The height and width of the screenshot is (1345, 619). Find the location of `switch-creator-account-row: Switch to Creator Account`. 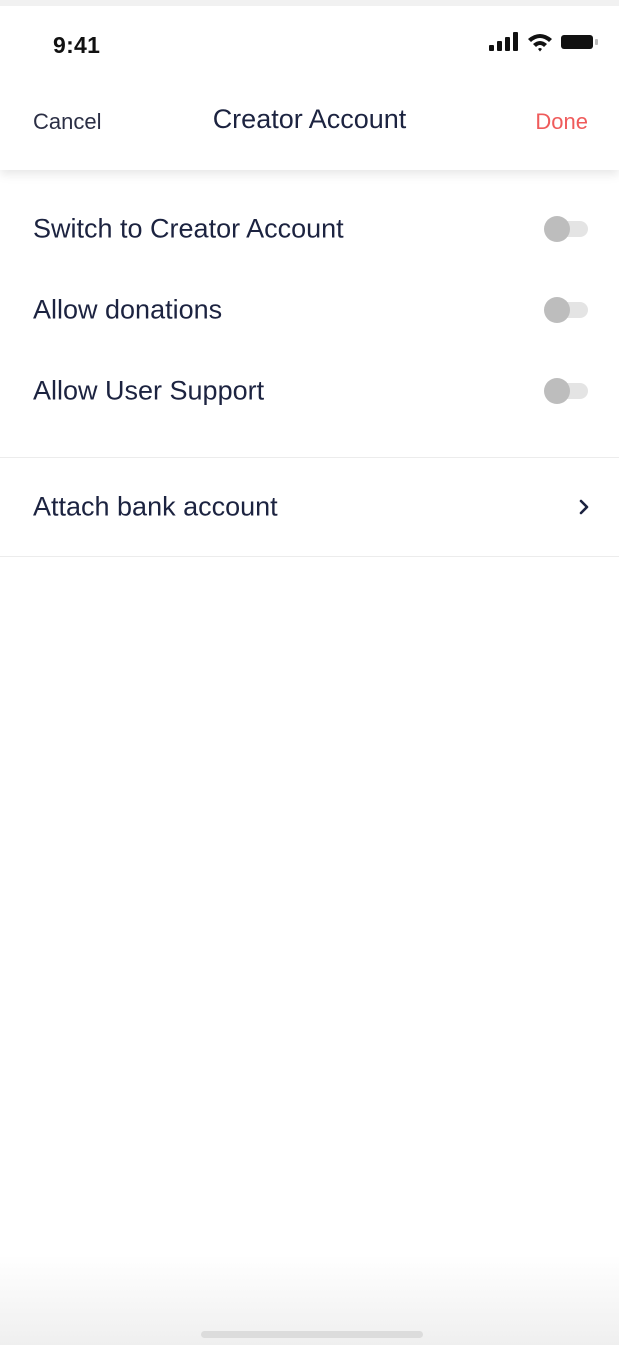

switch-creator-account-row: Switch to Creator Account is located at coordinates (309, 229).